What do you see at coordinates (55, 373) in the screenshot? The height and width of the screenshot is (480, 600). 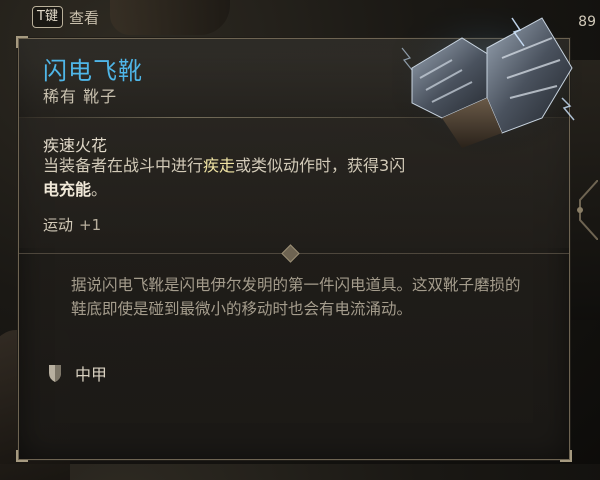 I see `shield-icon` at bounding box center [55, 373].